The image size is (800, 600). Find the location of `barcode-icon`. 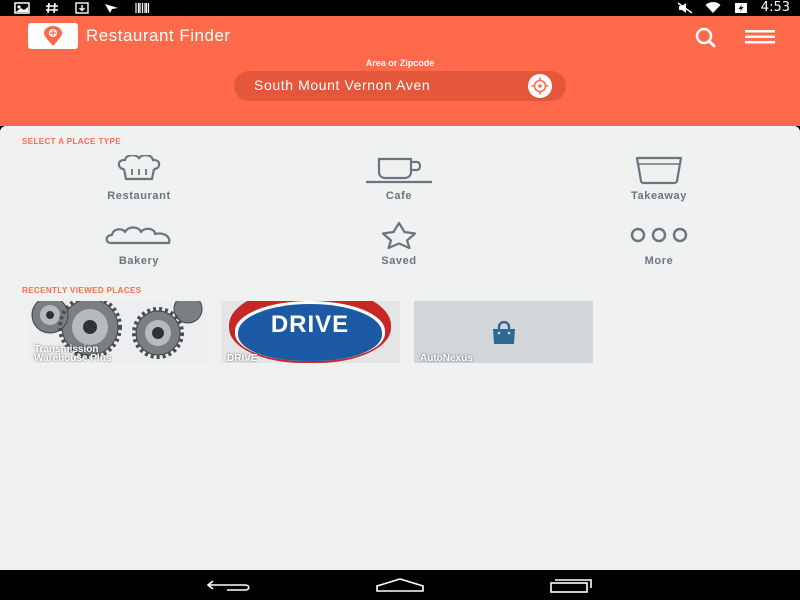

barcode-icon is located at coordinates (142, 8).